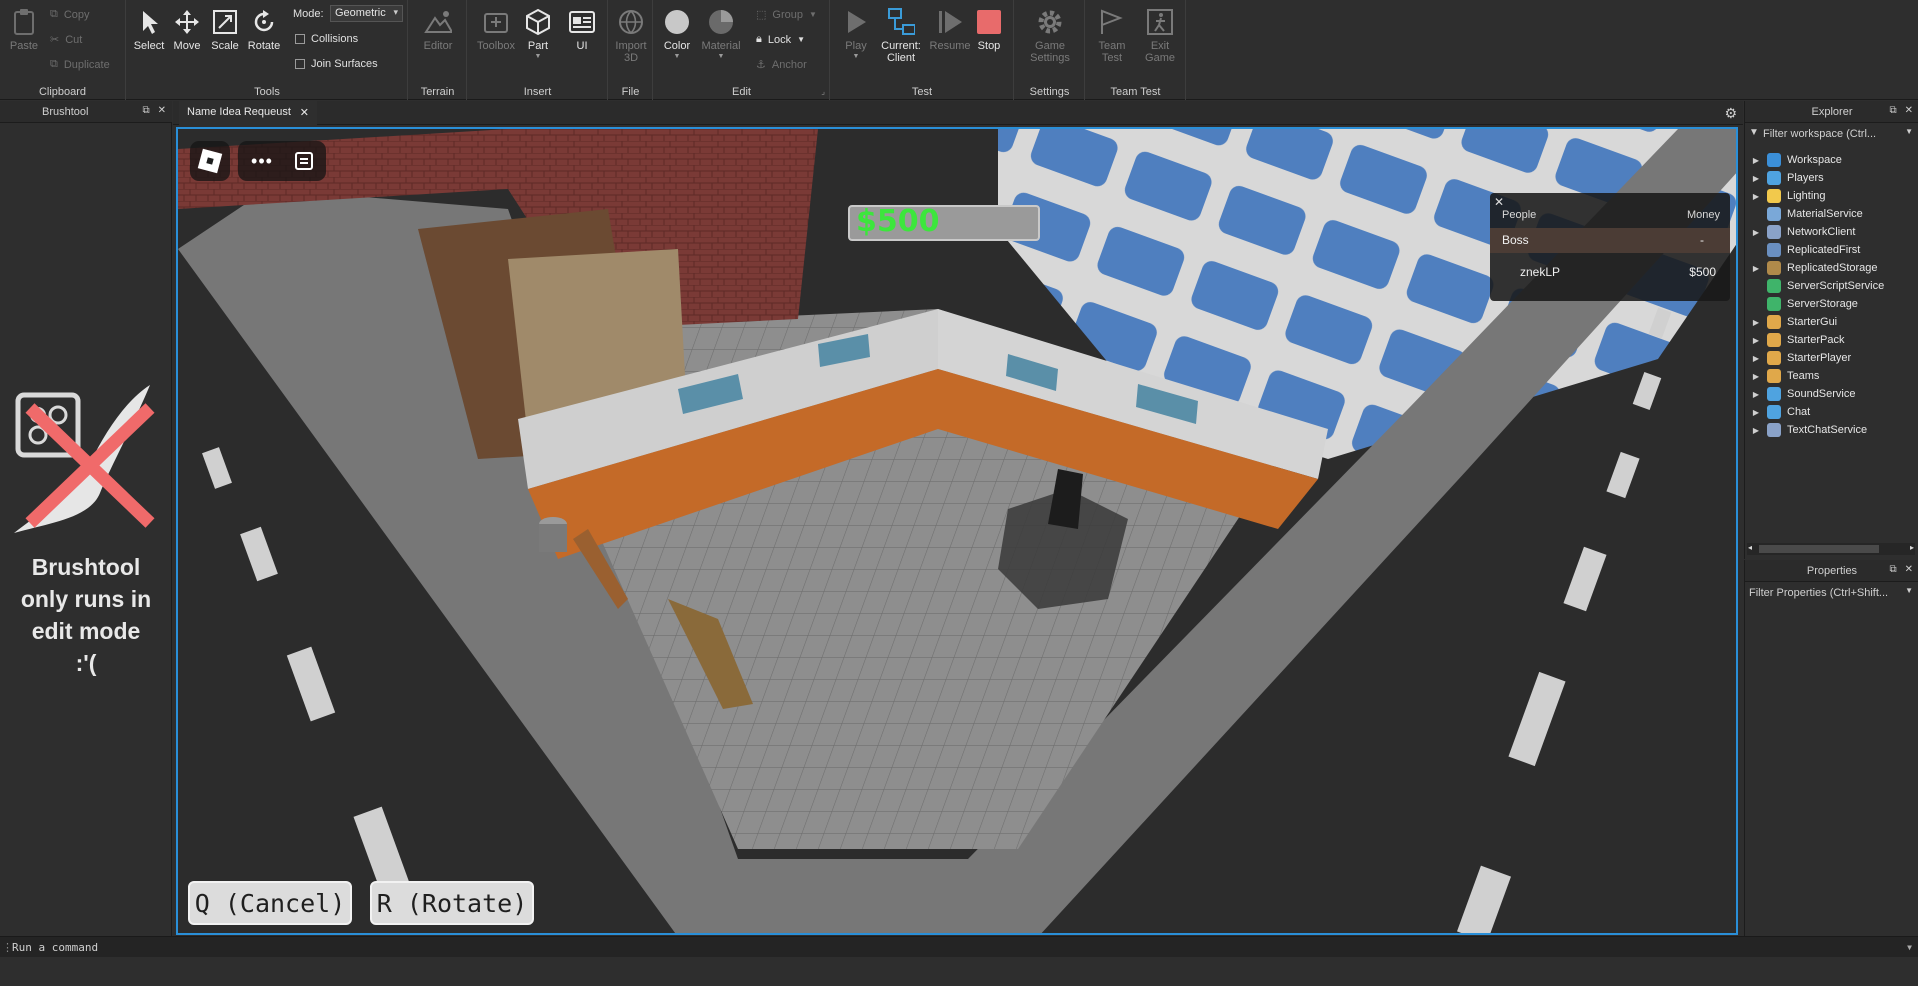 This screenshot has height=986, width=1918. What do you see at coordinates (1831, 593) in the screenshot?
I see `properties-filter-input: Filter Properties (Ctrl+Shift... ▼` at bounding box center [1831, 593].